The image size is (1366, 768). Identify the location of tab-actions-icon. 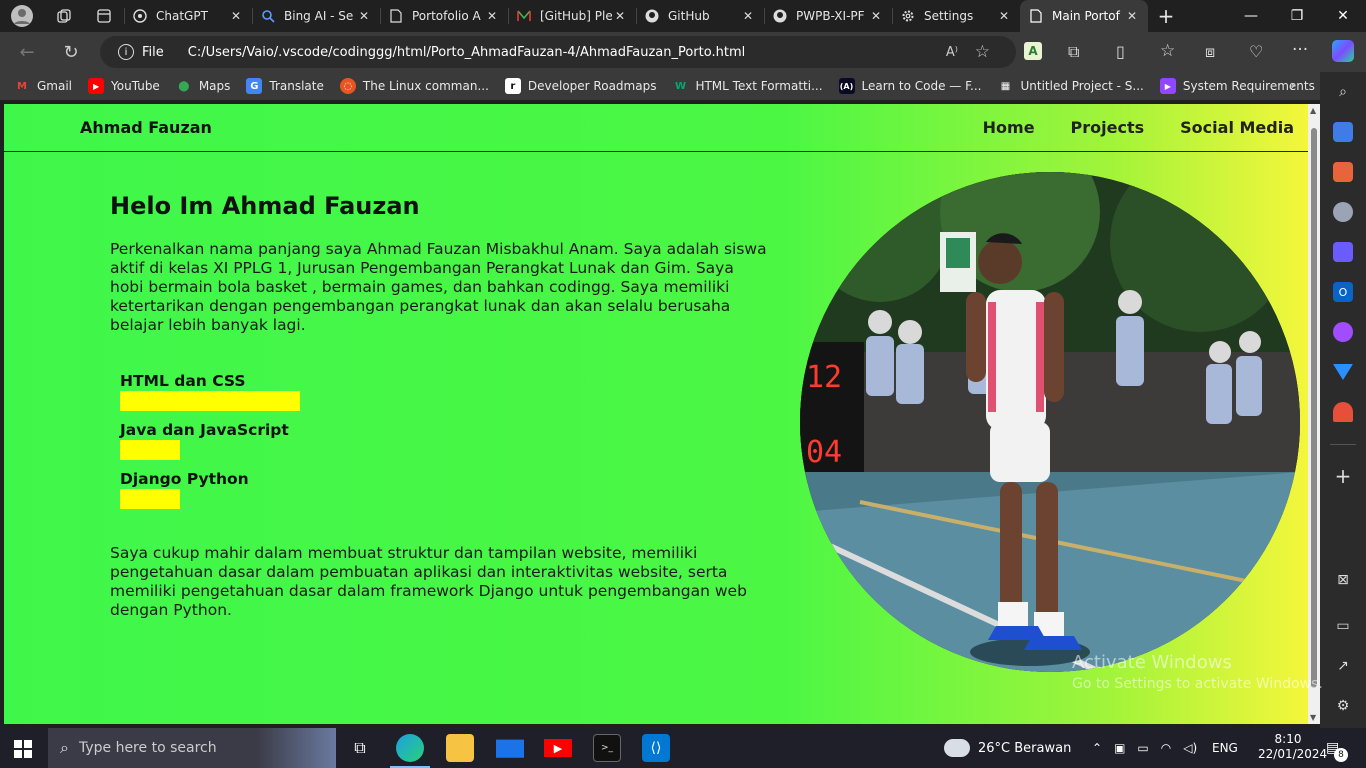
(104, 16).